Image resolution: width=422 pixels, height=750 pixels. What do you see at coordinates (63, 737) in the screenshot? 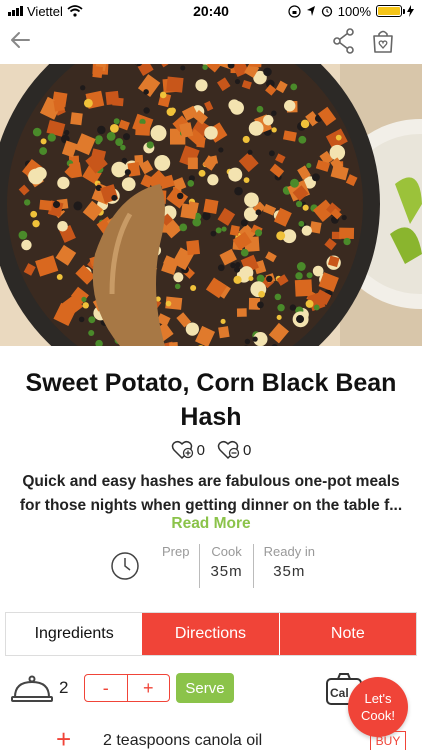
I see `add-ingredient-icon: +` at bounding box center [63, 737].